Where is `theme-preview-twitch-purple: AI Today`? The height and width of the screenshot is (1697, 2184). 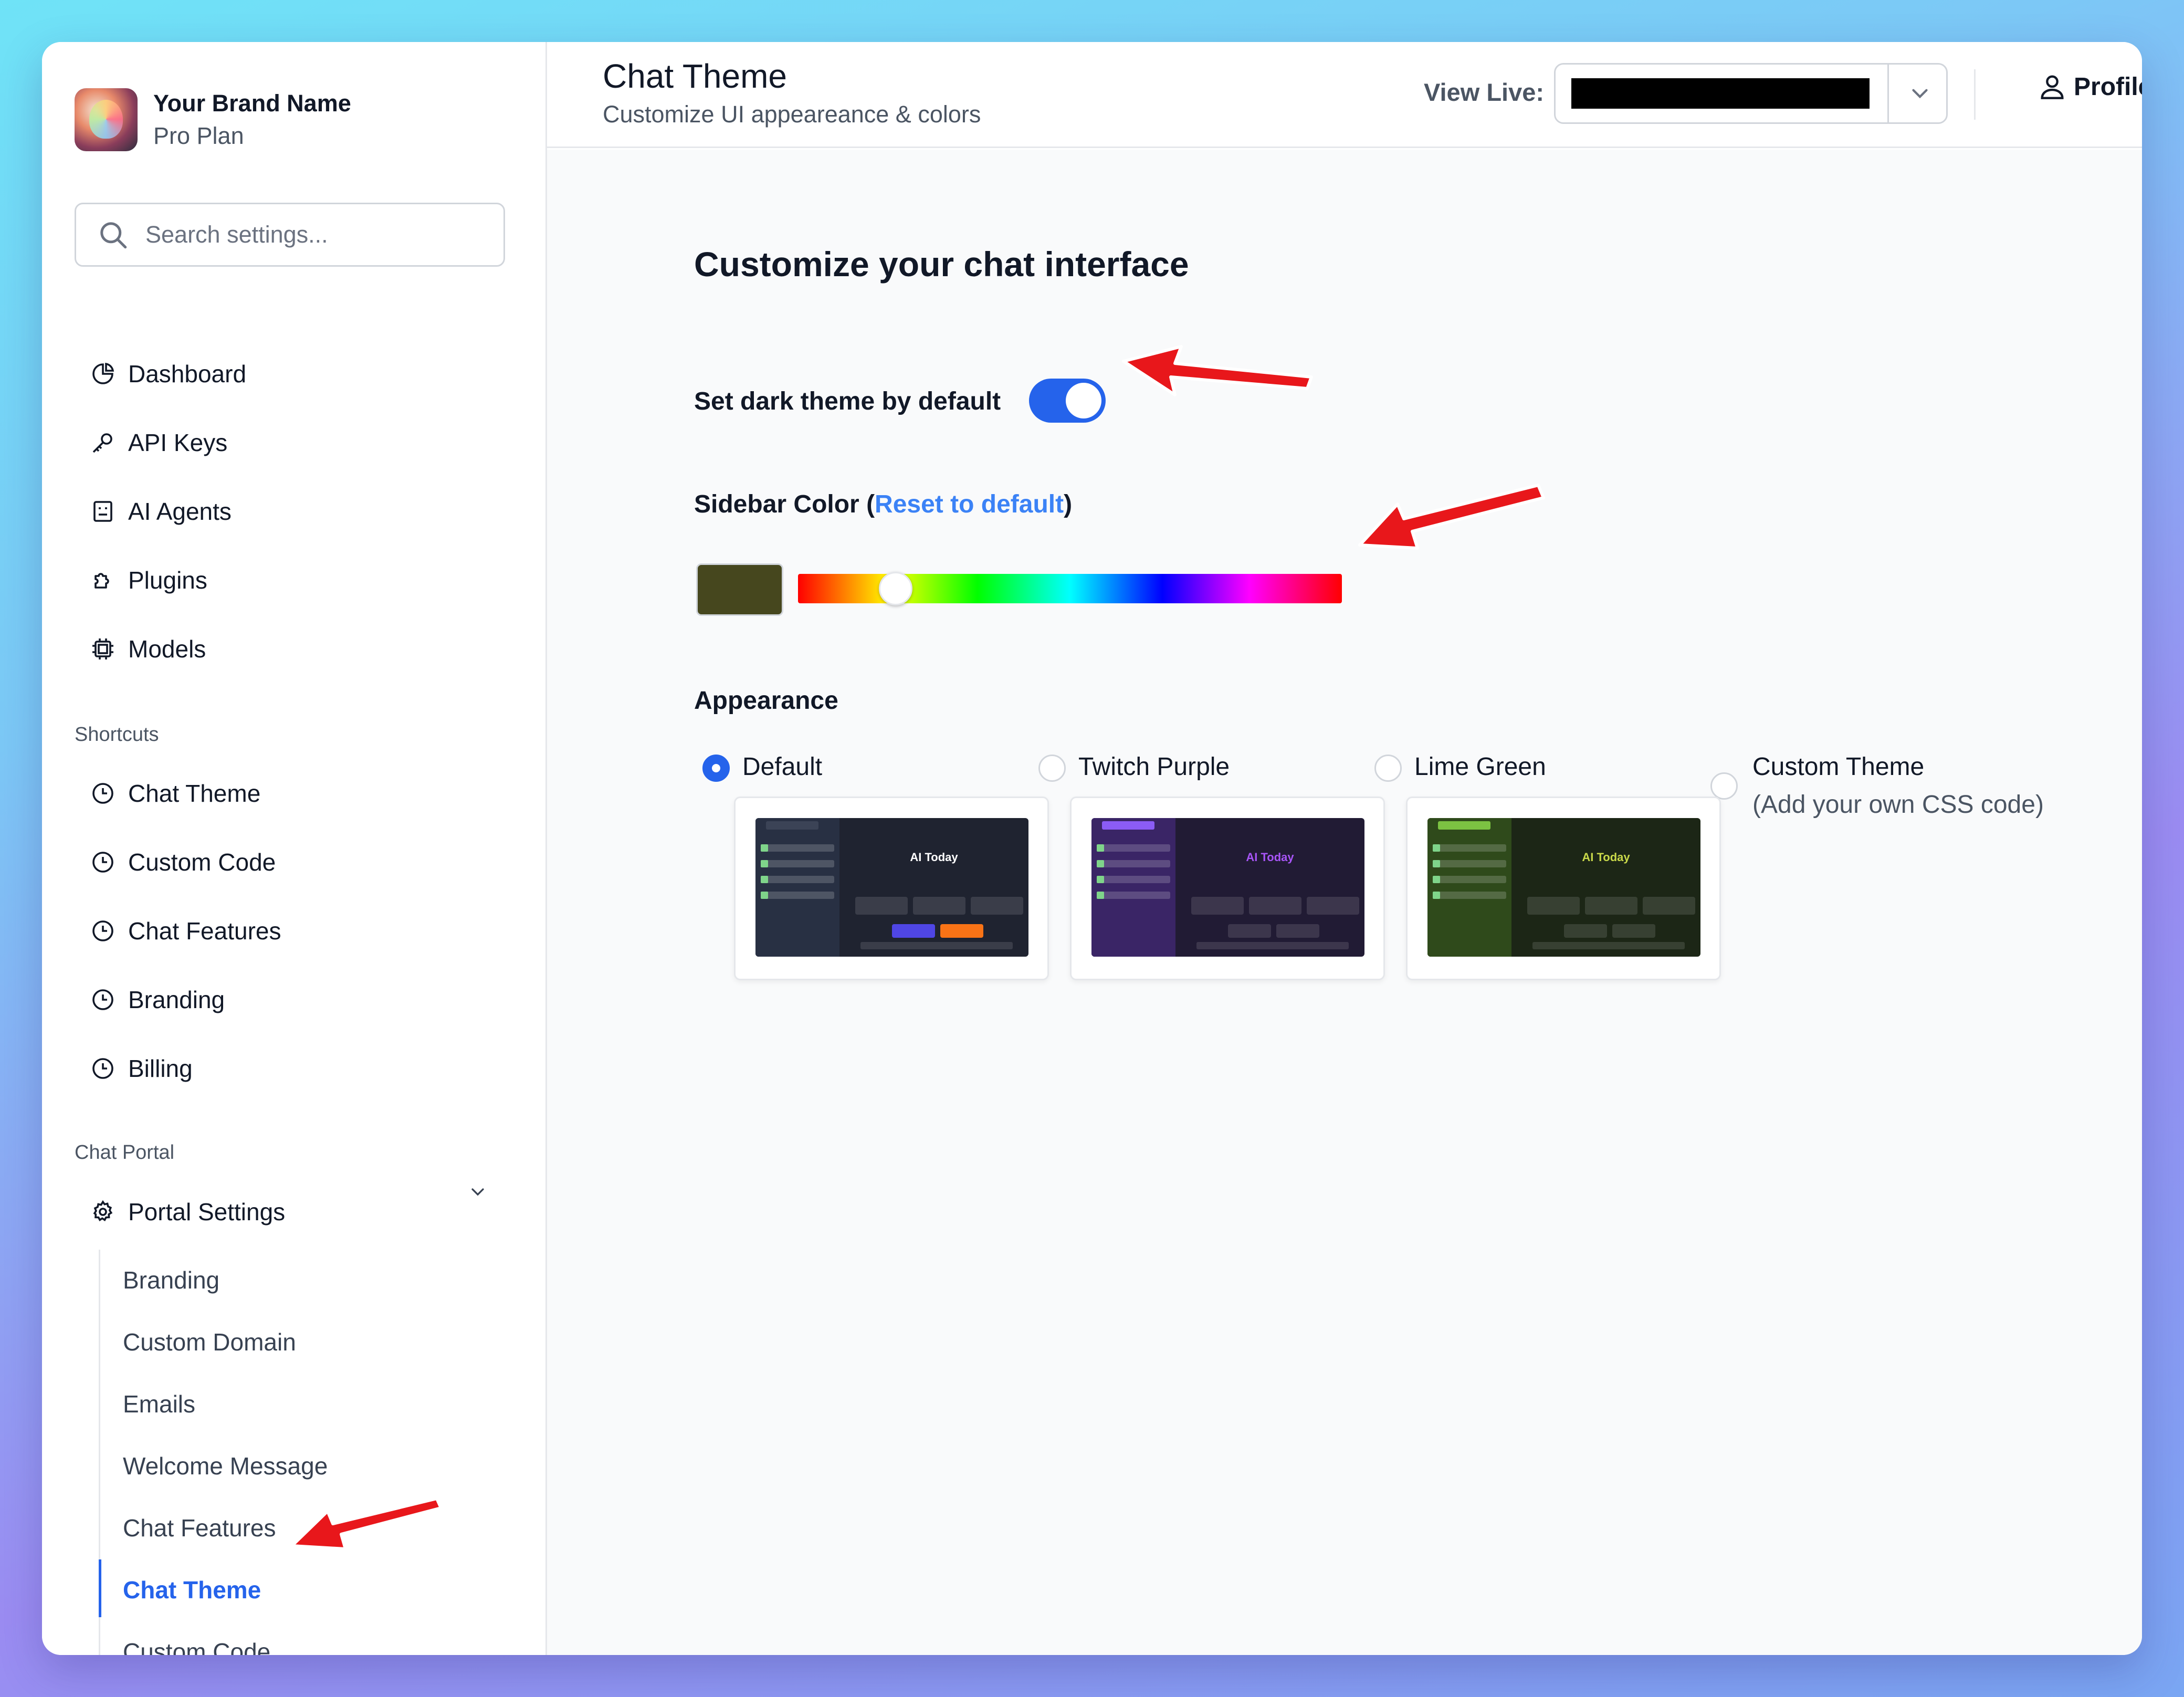
theme-preview-twitch-purple: AI Today is located at coordinates (1227, 887).